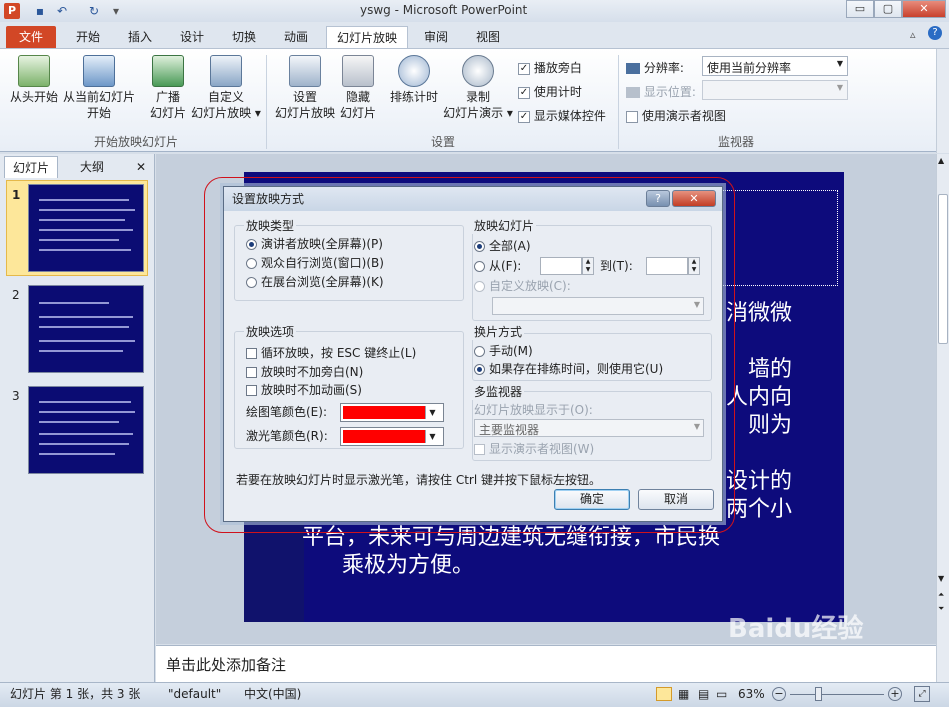  I want to click on presenter-view-checkbox: 使用演示者视图, so click(676, 115).